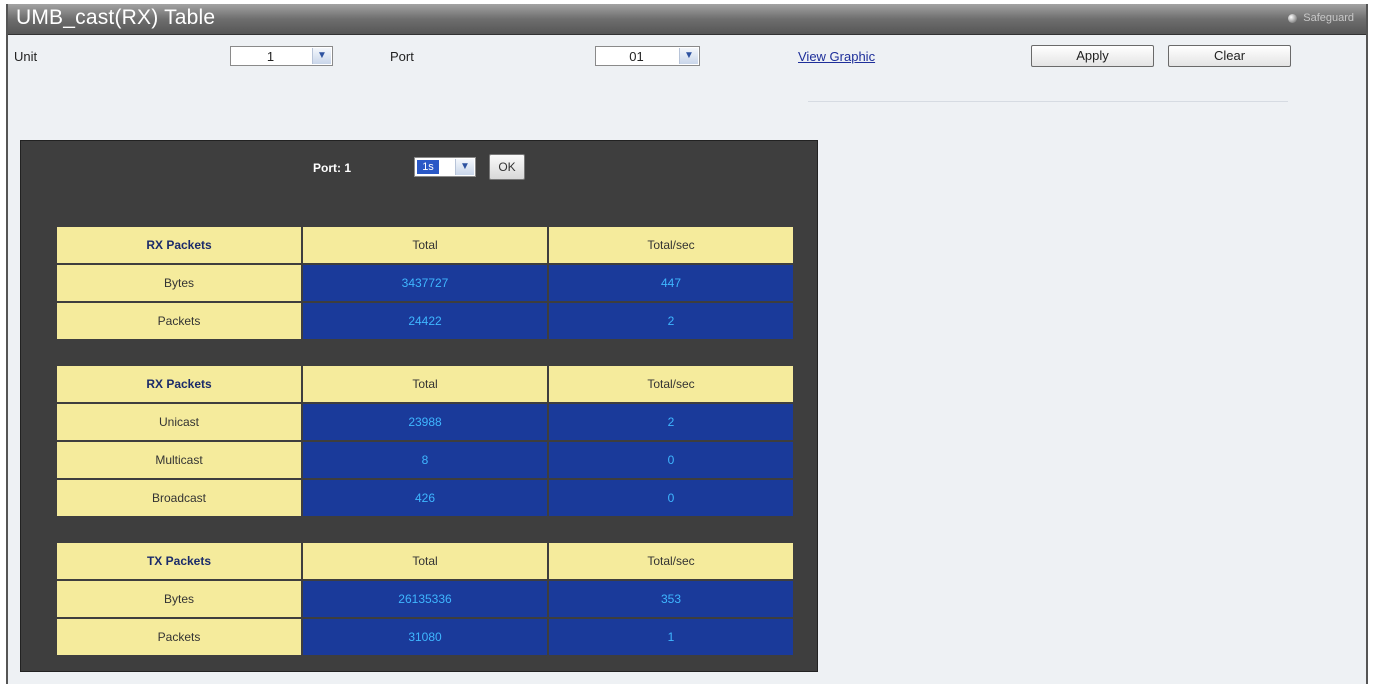 This screenshot has width=1376, height=684. Describe the element at coordinates (1048, 101) in the screenshot. I see `divider` at that location.